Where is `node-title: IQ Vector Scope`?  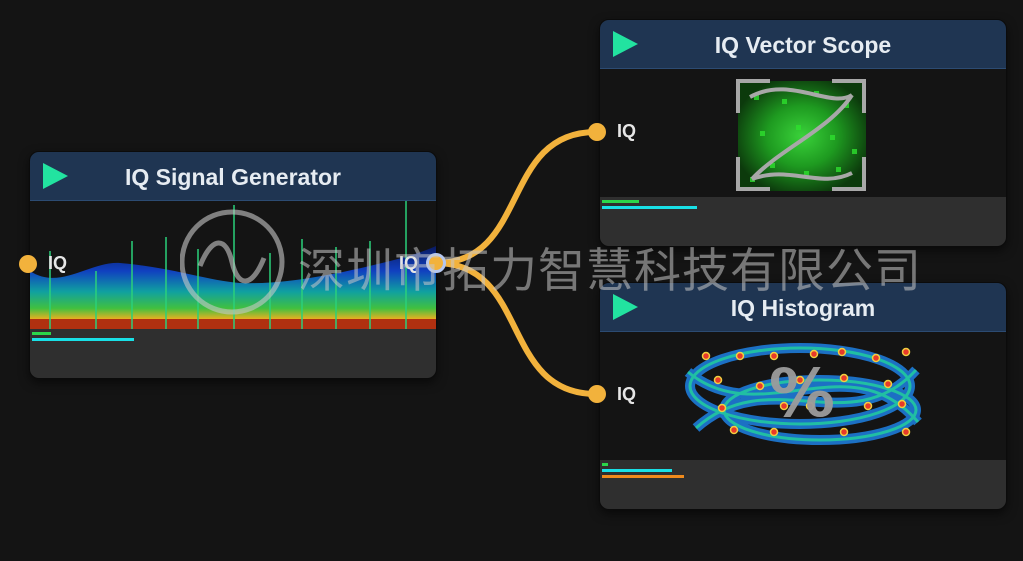 node-title: IQ Vector Scope is located at coordinates (803, 45).